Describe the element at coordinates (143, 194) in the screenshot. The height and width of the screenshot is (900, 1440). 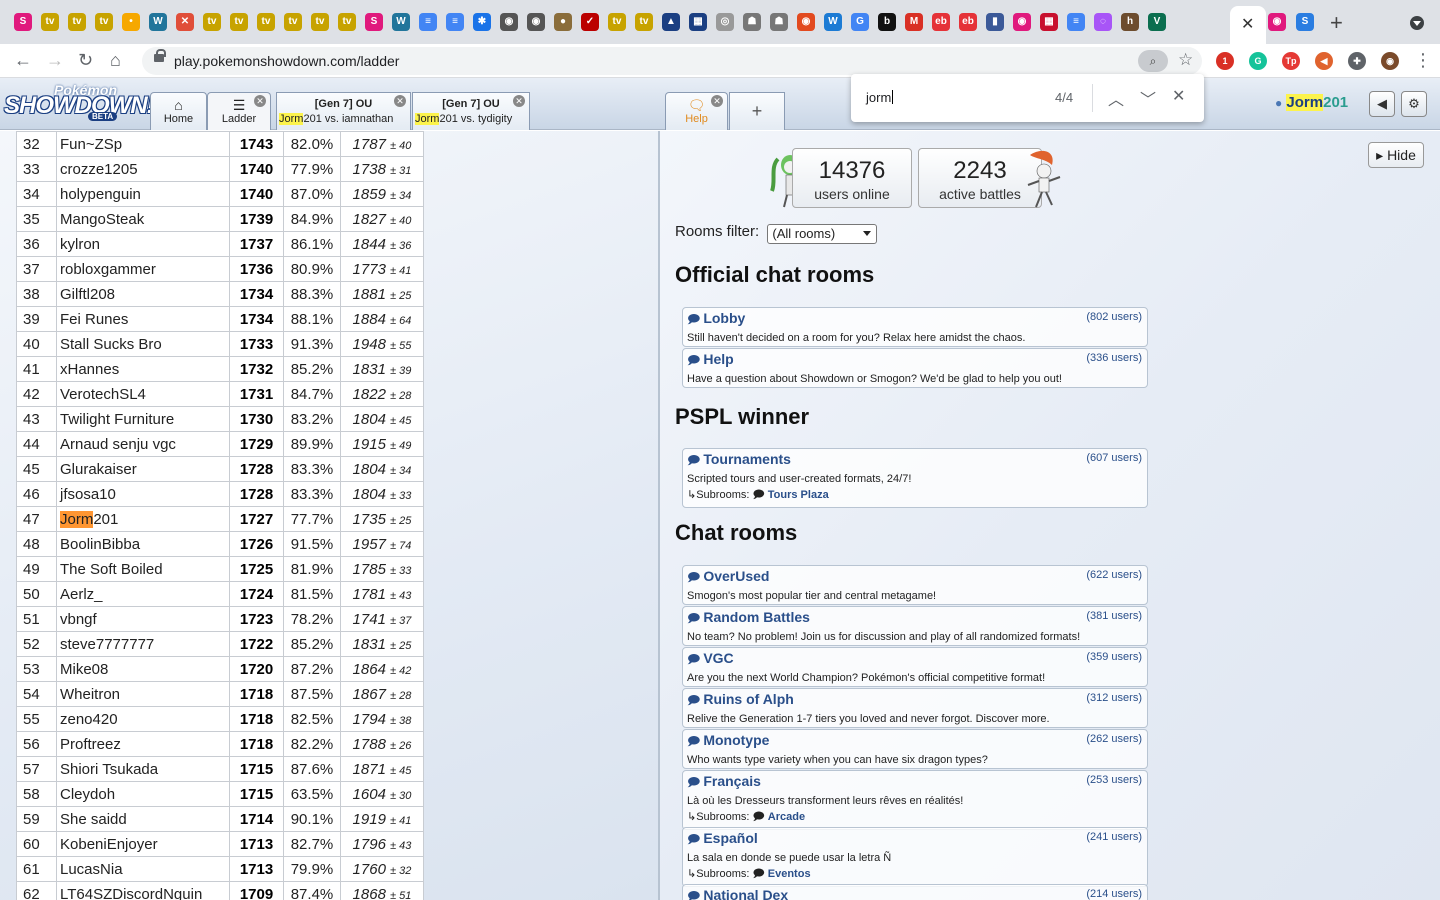
I see `player-name: holypenguin` at that location.